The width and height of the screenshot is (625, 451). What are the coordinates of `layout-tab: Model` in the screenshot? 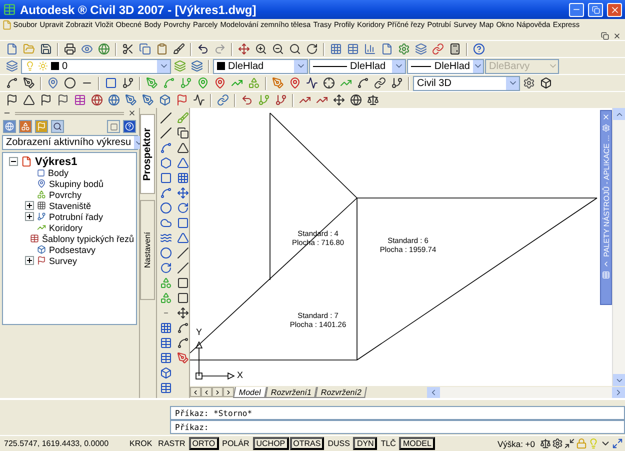 It's located at (250, 392).